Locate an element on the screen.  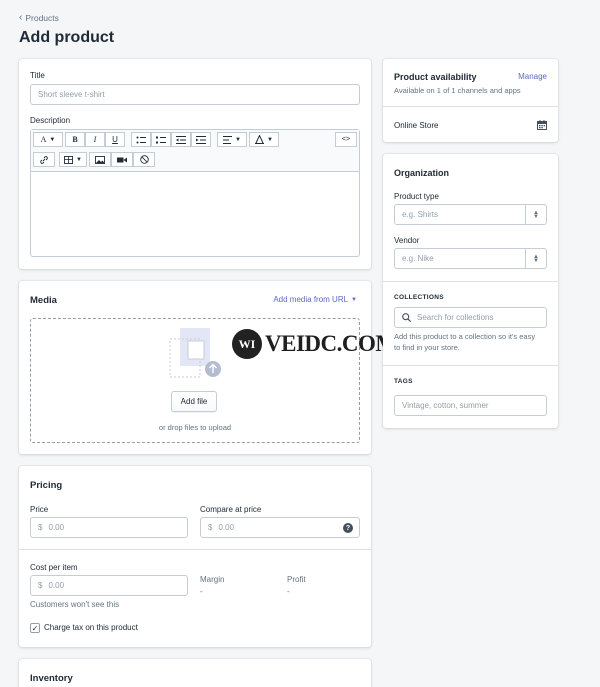
price-value: 0.00 is located at coordinates (56, 527).